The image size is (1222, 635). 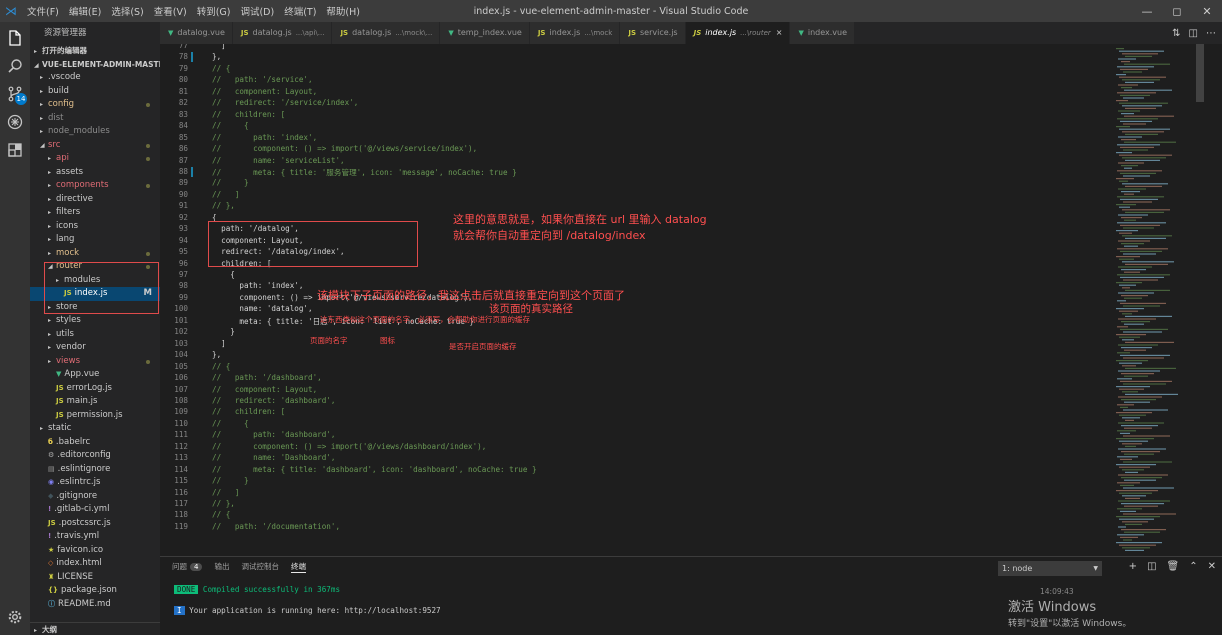 I want to click on tree-item-label: favicon.ico, so click(x=80, y=549).